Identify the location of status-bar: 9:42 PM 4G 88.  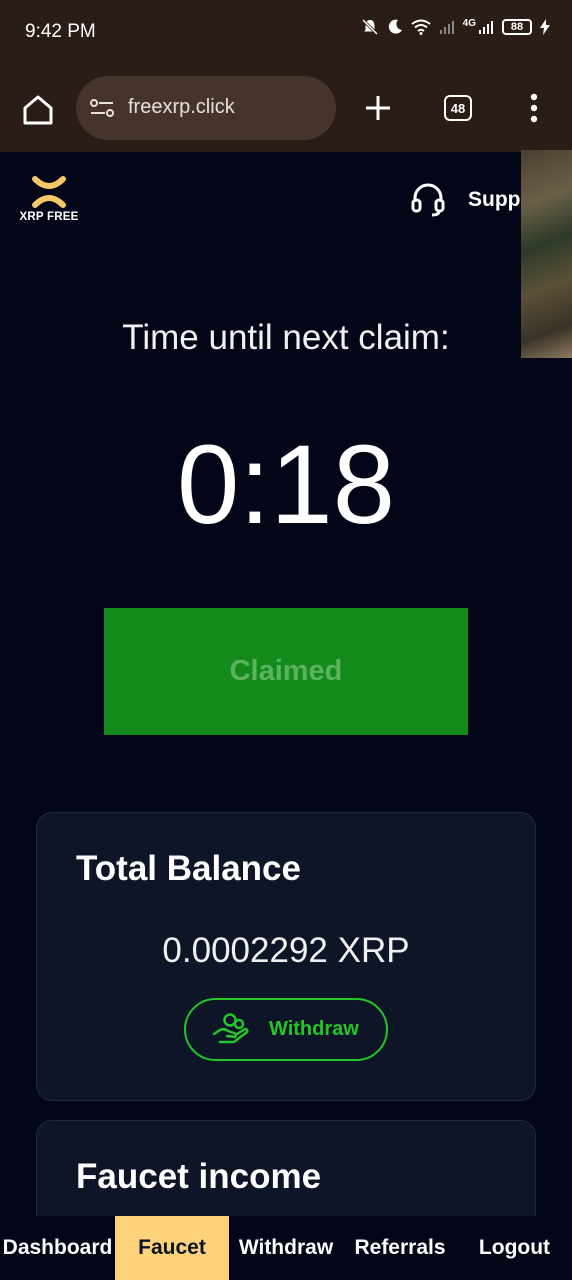
(286, 31).